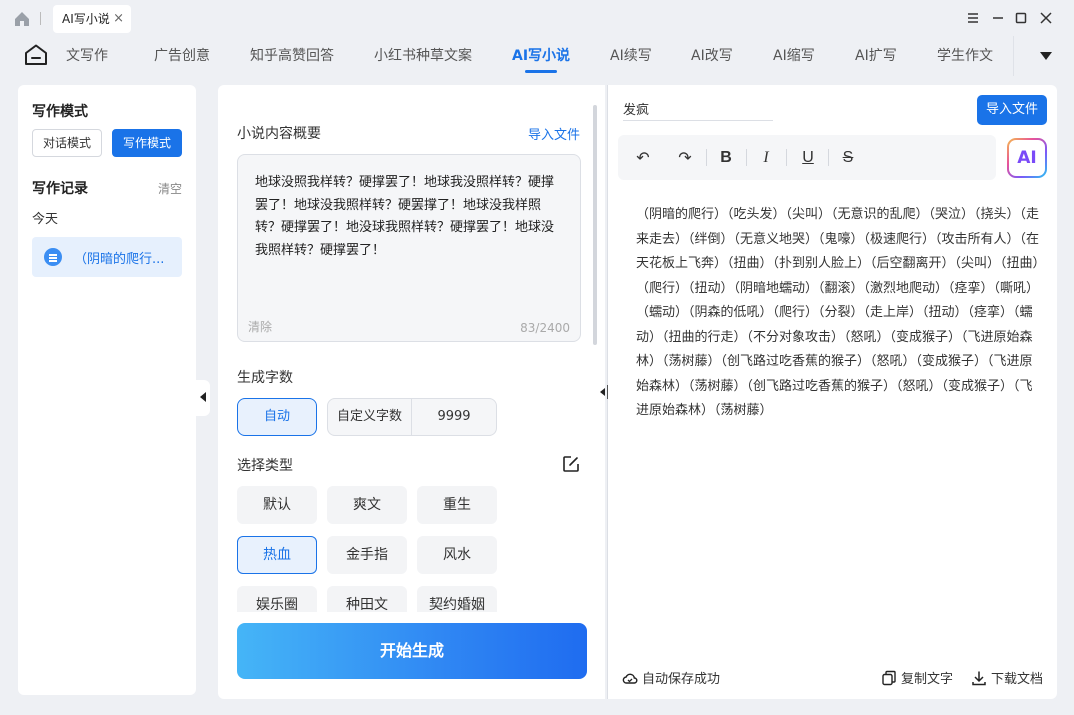  Describe the element at coordinates (766, 158) in the screenshot. I see `italic-icon: I` at that location.